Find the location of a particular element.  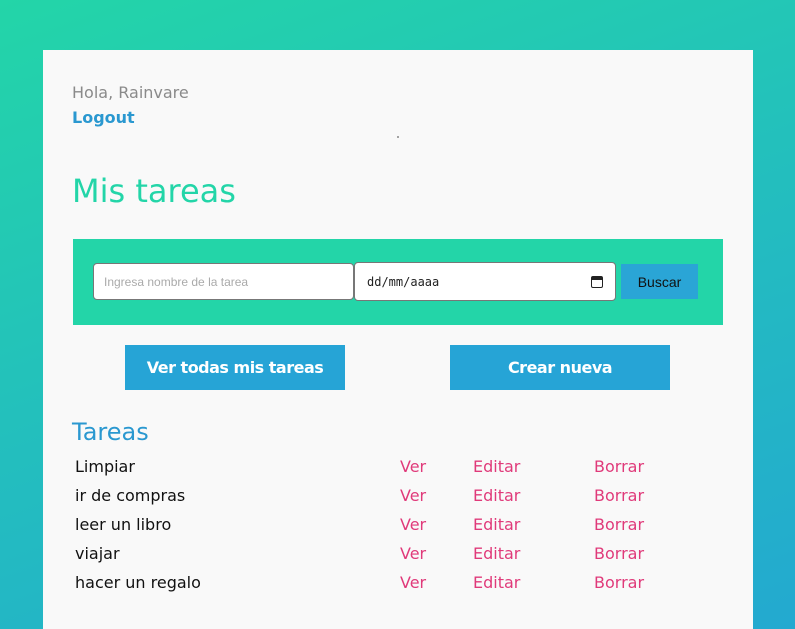

search-button: Buscar is located at coordinates (659, 281).